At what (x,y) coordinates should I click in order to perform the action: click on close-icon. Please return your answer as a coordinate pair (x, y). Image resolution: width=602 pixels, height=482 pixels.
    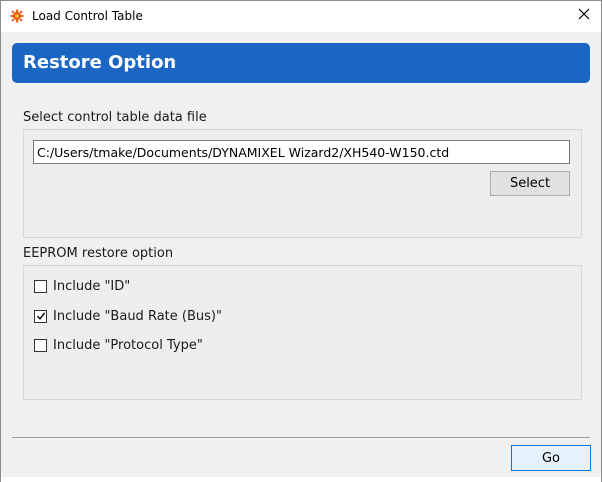
    Looking at the image, I should click on (584, 16).